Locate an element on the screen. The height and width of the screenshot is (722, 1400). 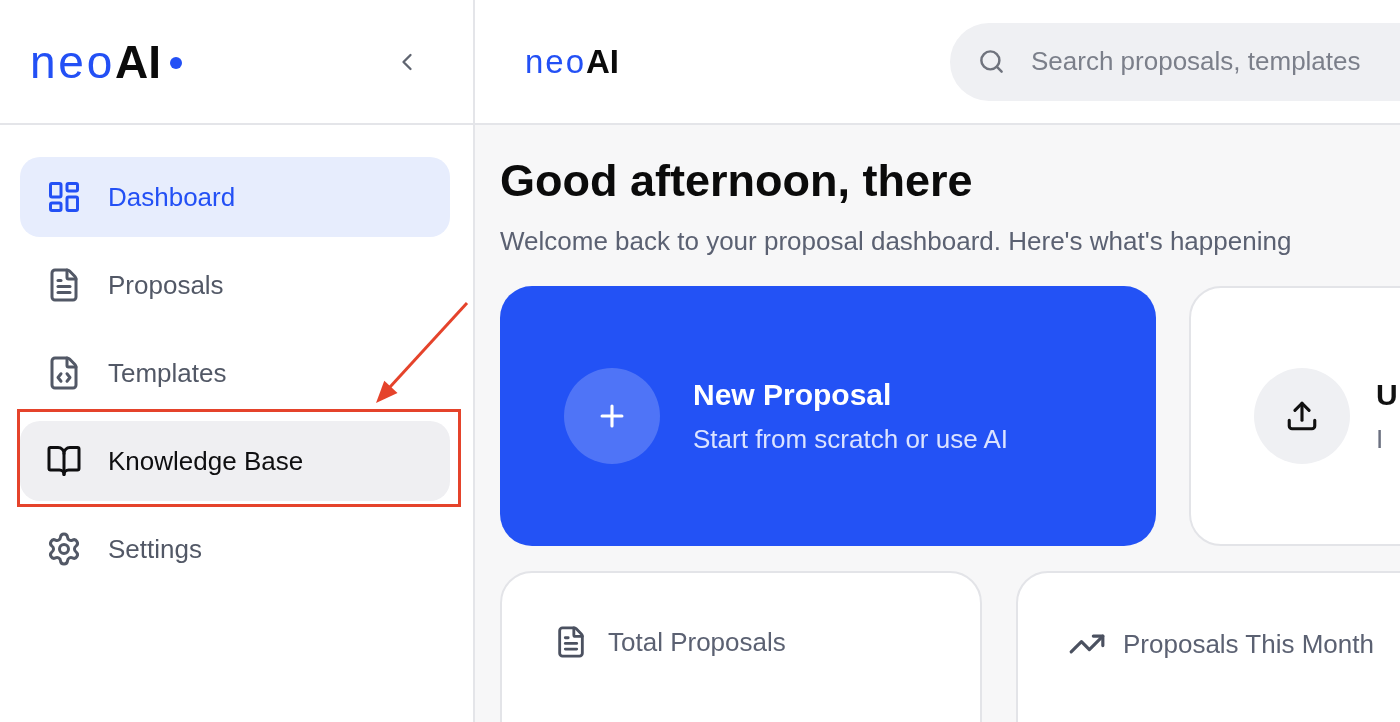
action-card: U I is located at coordinates (1294, 416).